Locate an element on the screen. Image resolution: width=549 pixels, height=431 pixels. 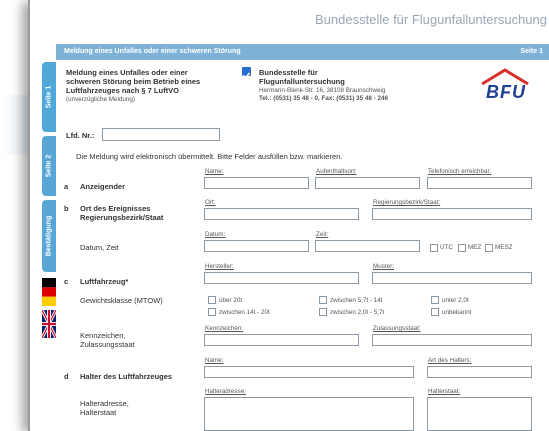
name-input is located at coordinates (256, 183).